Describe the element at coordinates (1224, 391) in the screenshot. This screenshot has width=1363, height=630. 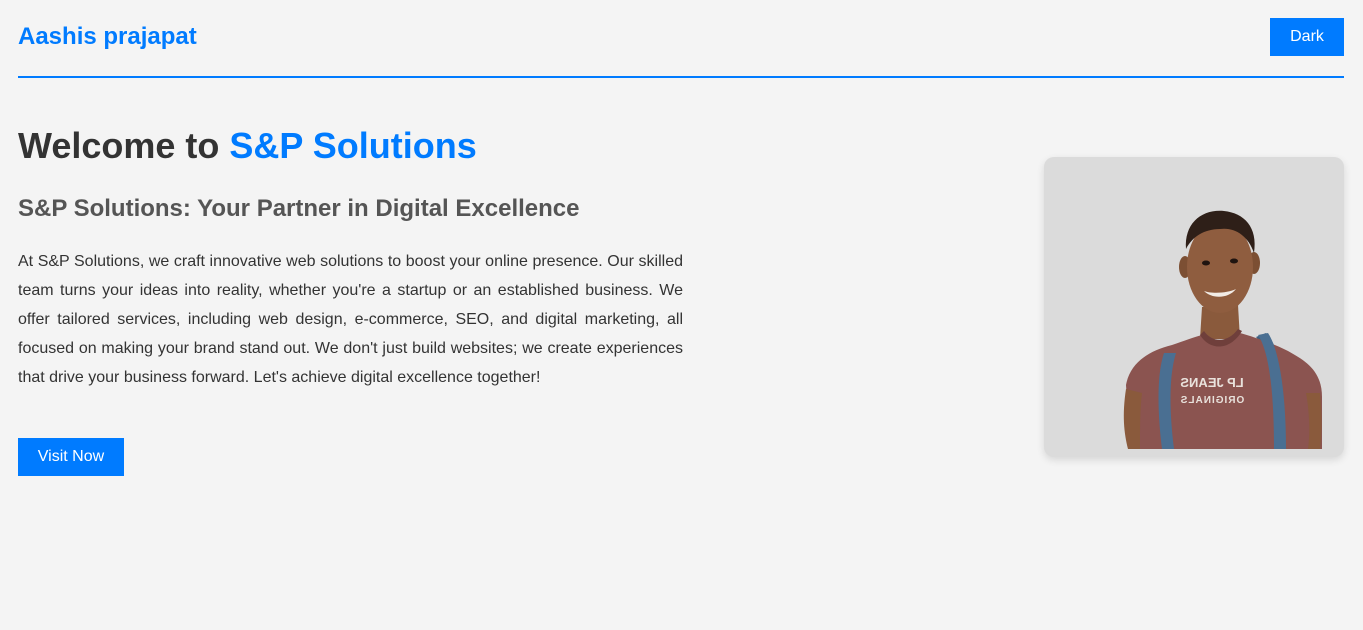
I see `tshirt` at that location.